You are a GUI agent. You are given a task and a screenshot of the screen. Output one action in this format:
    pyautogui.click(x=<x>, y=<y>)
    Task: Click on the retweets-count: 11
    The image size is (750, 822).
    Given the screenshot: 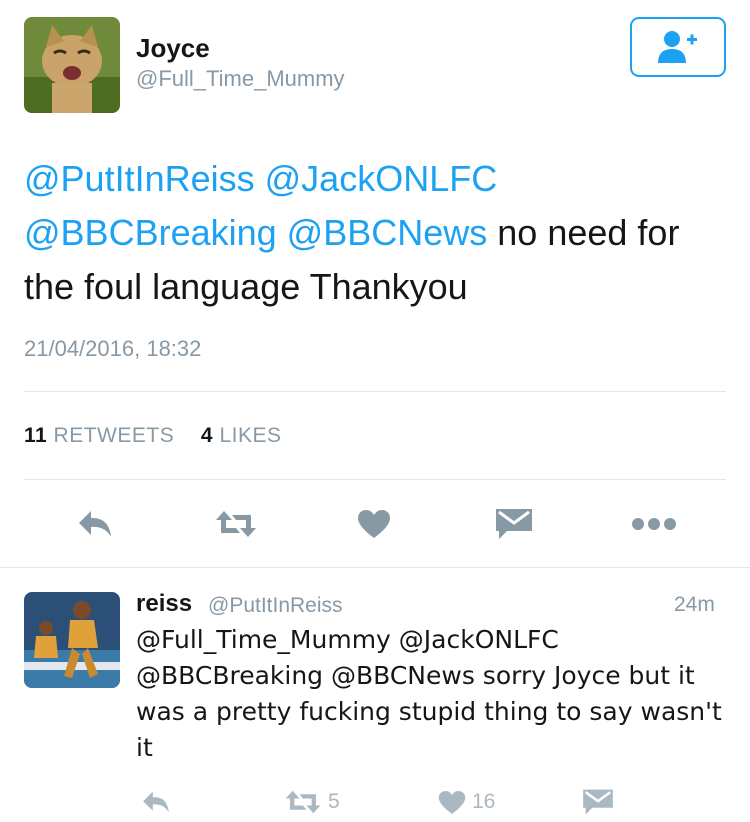 What is the action you would take?
    pyautogui.click(x=35, y=435)
    